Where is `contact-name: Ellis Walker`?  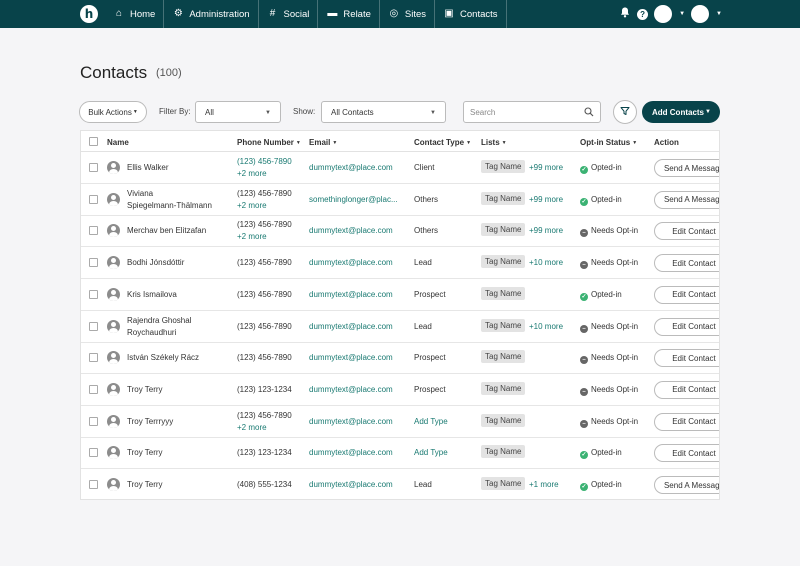 contact-name: Ellis Walker is located at coordinates (147, 167).